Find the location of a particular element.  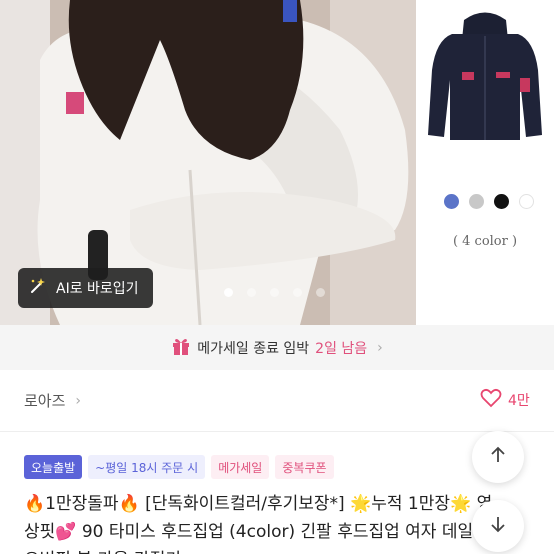

color-swatch-black is located at coordinates (501, 201).